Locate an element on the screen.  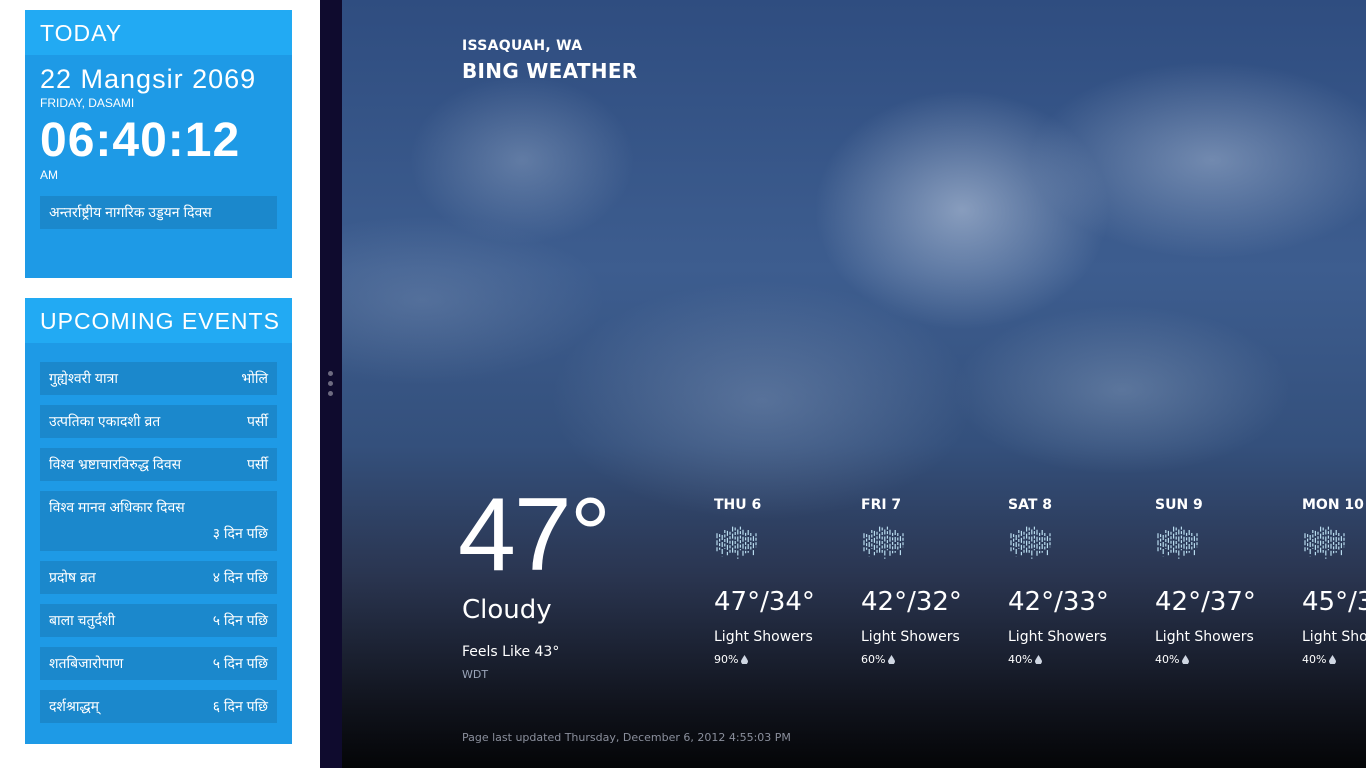
forecast-hi-lo: 42°/37° is located at coordinates (1205, 602).